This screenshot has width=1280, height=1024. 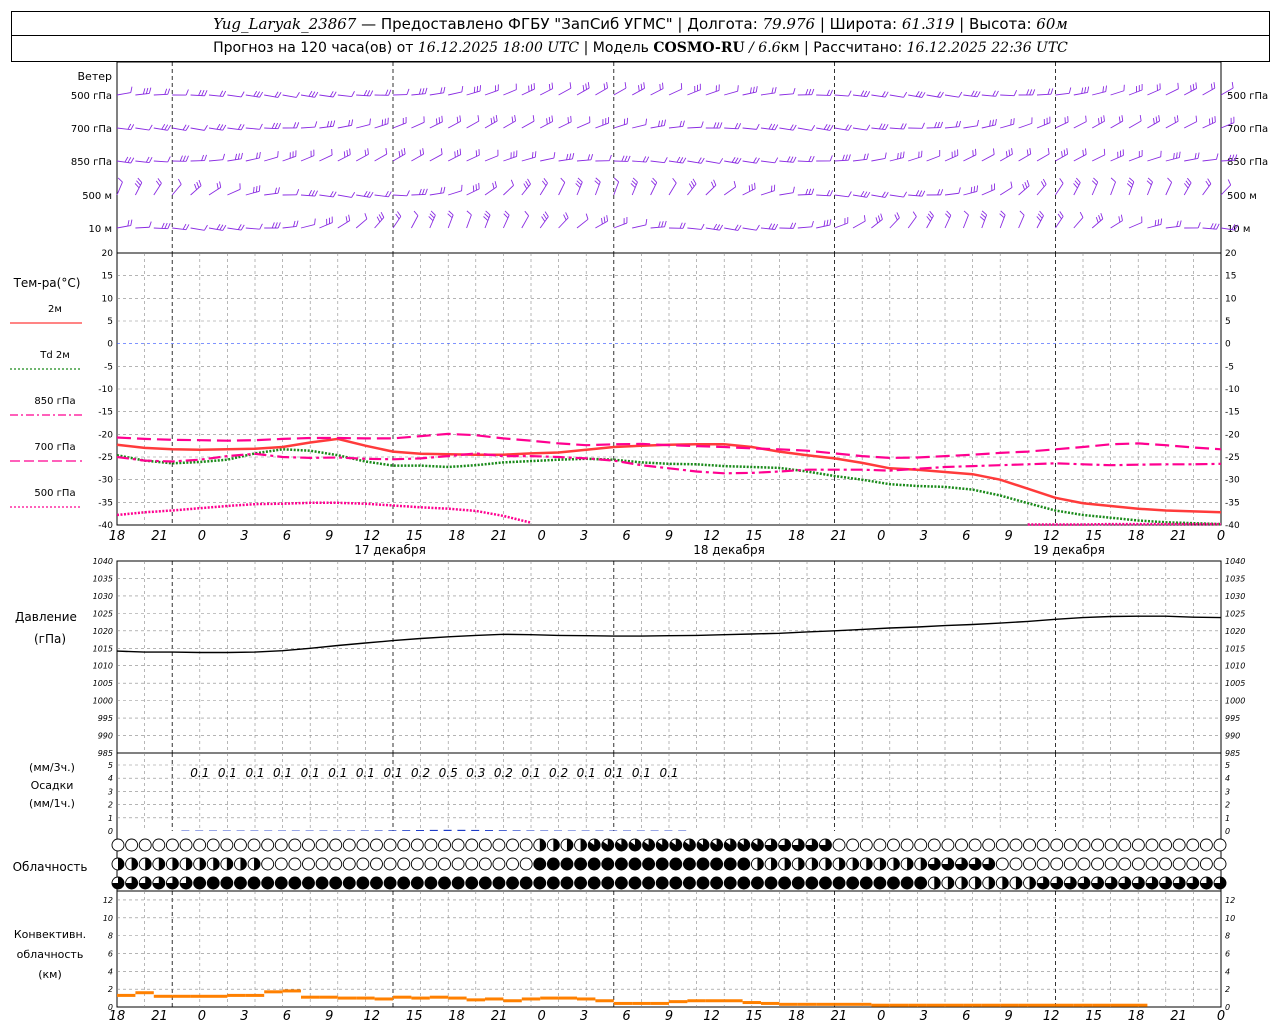 What do you see at coordinates (669, 1016) in the screenshot?
I see `hour-label-bottom: 9` at bounding box center [669, 1016].